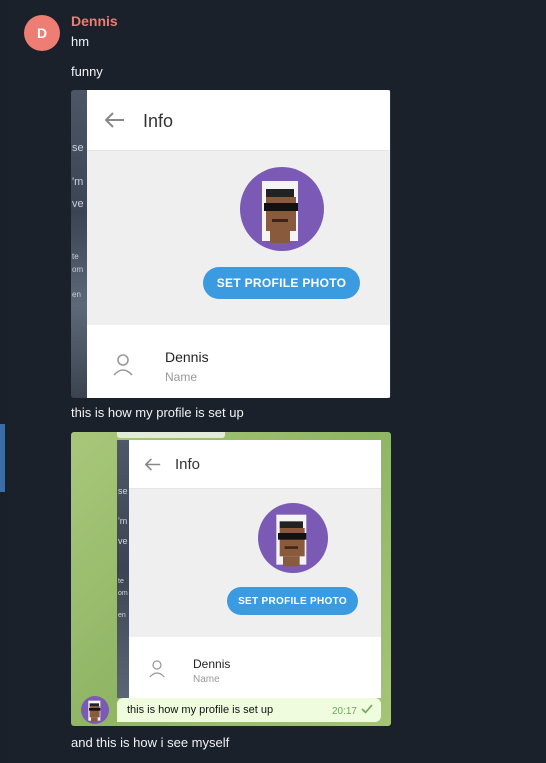 The width and height of the screenshot is (546, 763). I want to click on chat-avatar, so click(95, 710).